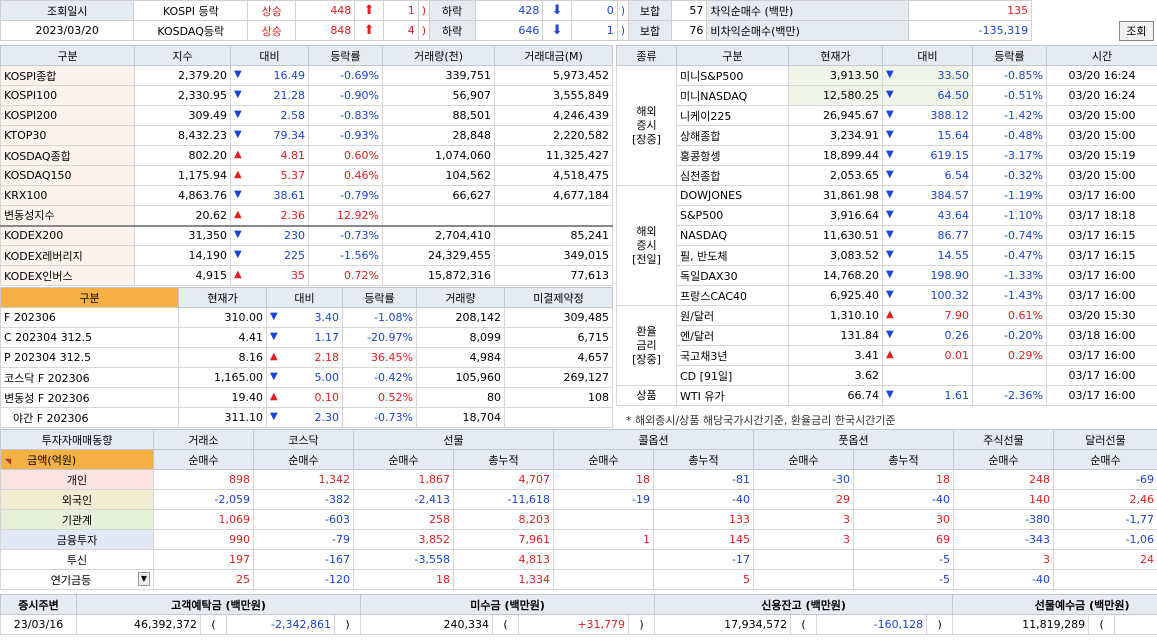  I want to click on index-value: 31,350, so click(182, 235).